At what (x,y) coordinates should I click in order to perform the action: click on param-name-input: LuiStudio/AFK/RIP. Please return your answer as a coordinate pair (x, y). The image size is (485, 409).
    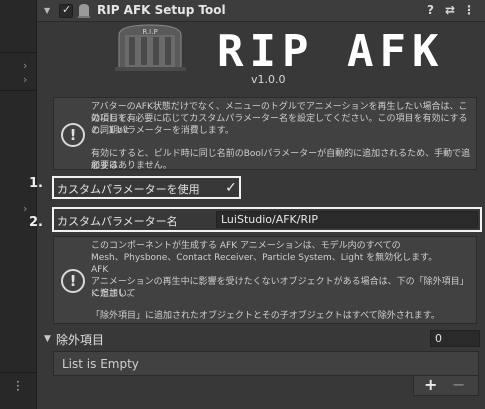
    Looking at the image, I should click on (347, 219).